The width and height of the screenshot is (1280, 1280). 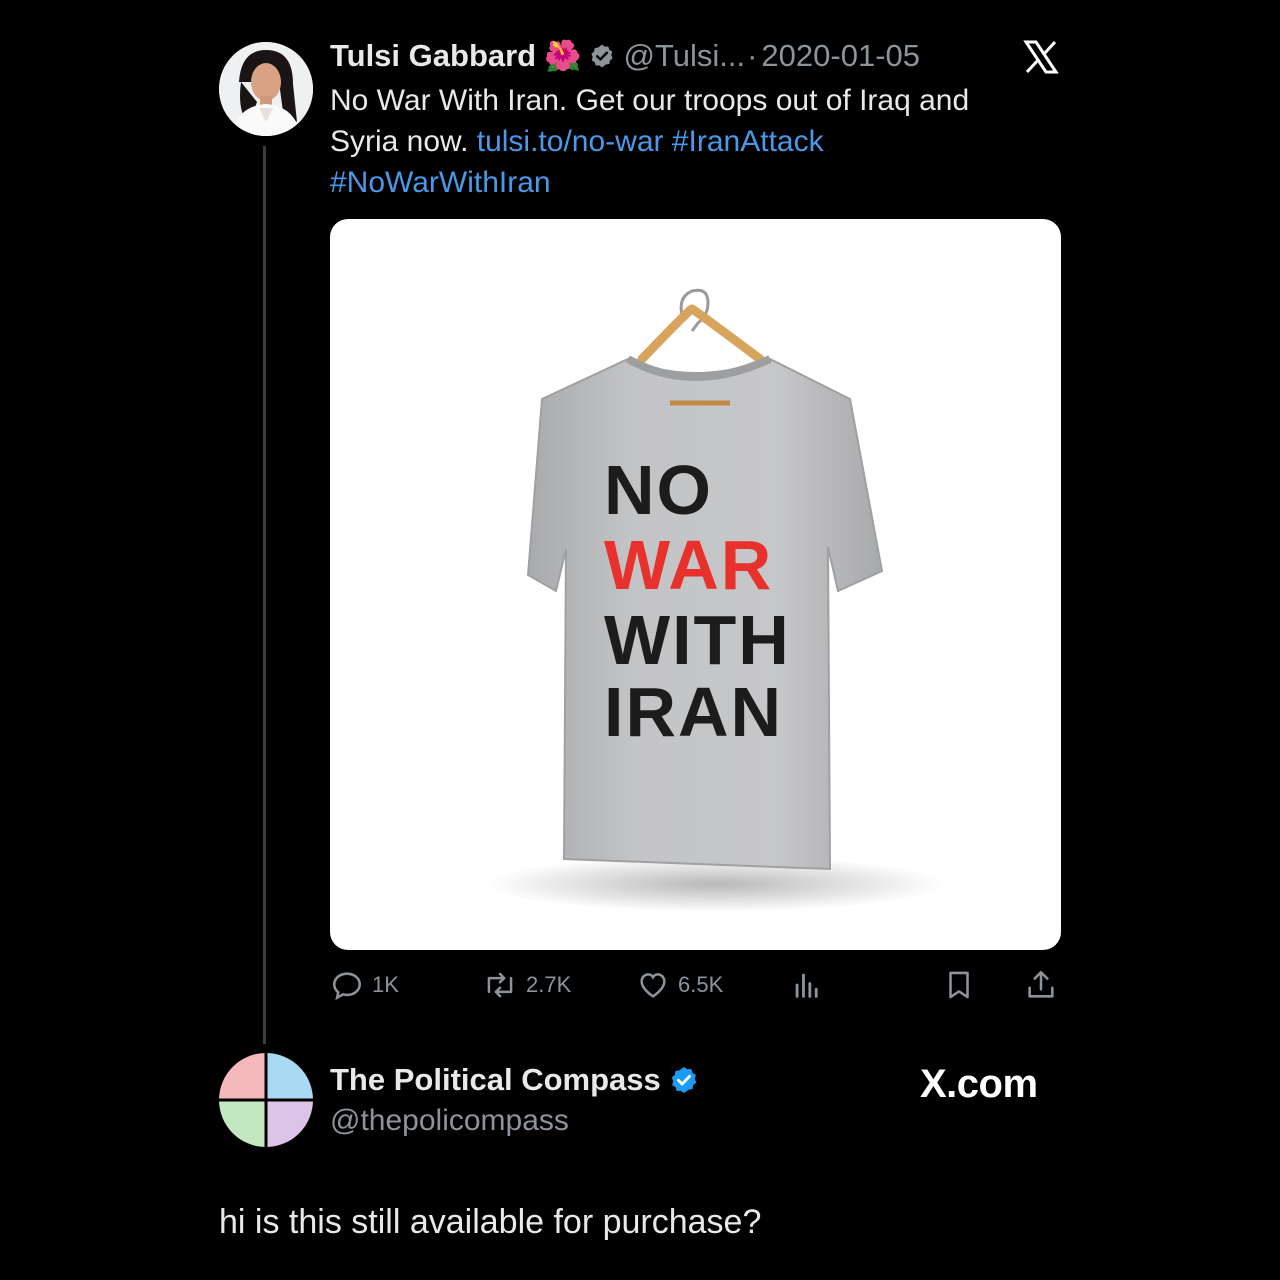 What do you see at coordinates (840, 56) in the screenshot?
I see `tweet-date: 2020-01-05` at bounding box center [840, 56].